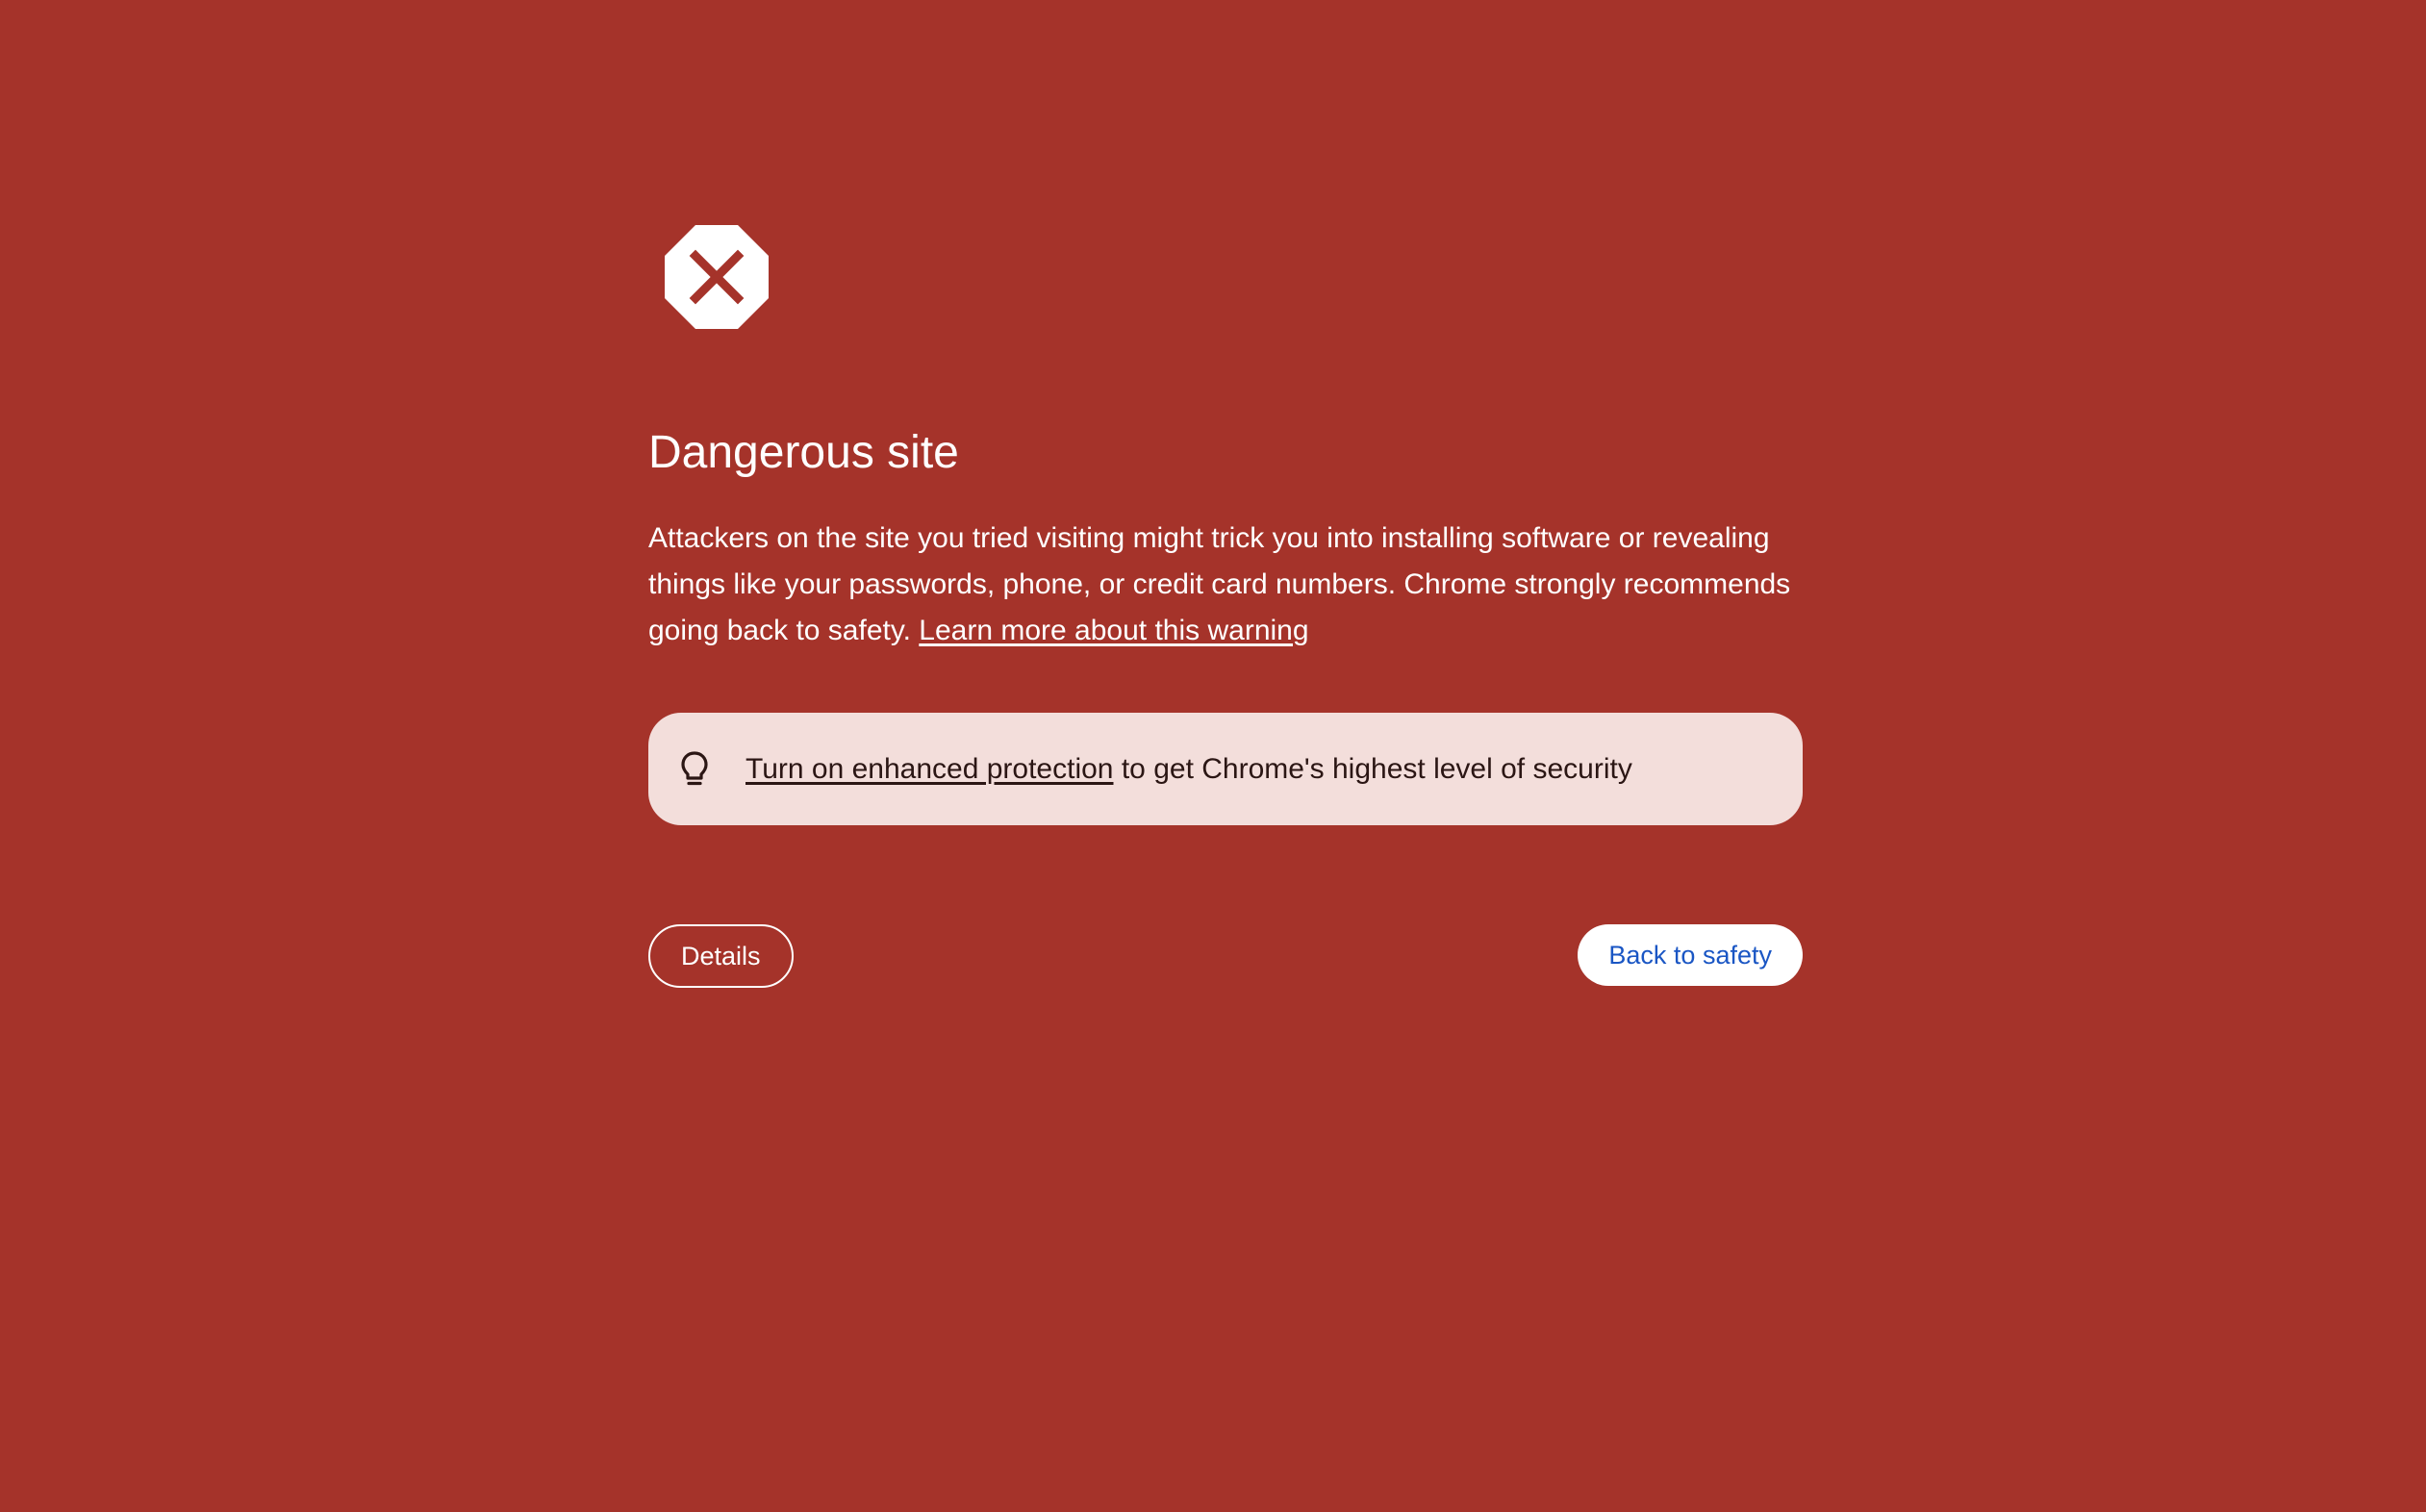 This screenshot has height=1512, width=2426. I want to click on learn-more-link: Learn more about this warning, so click(1113, 631).